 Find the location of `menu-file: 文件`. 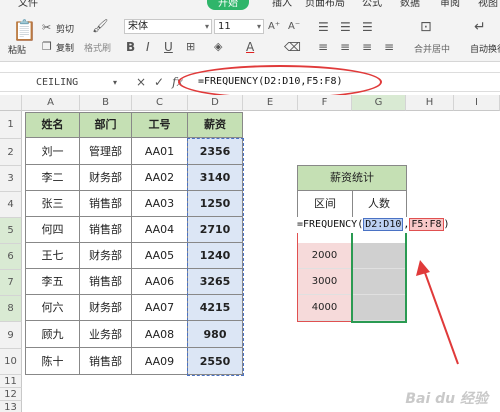

menu-file: 文件 is located at coordinates (28, 4).